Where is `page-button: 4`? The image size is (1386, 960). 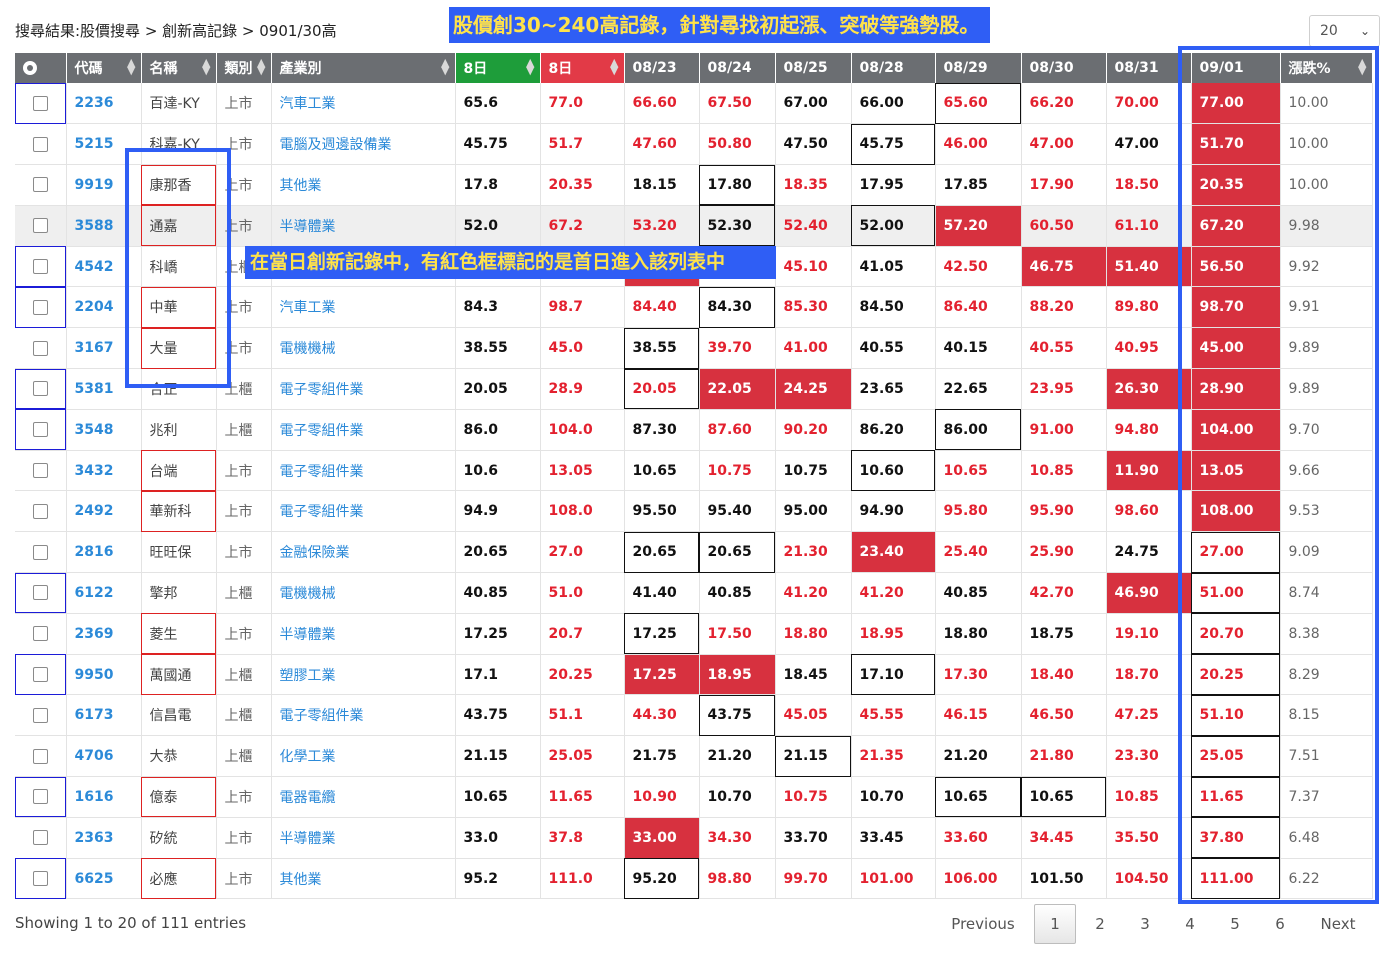 page-button: 4 is located at coordinates (1190, 924).